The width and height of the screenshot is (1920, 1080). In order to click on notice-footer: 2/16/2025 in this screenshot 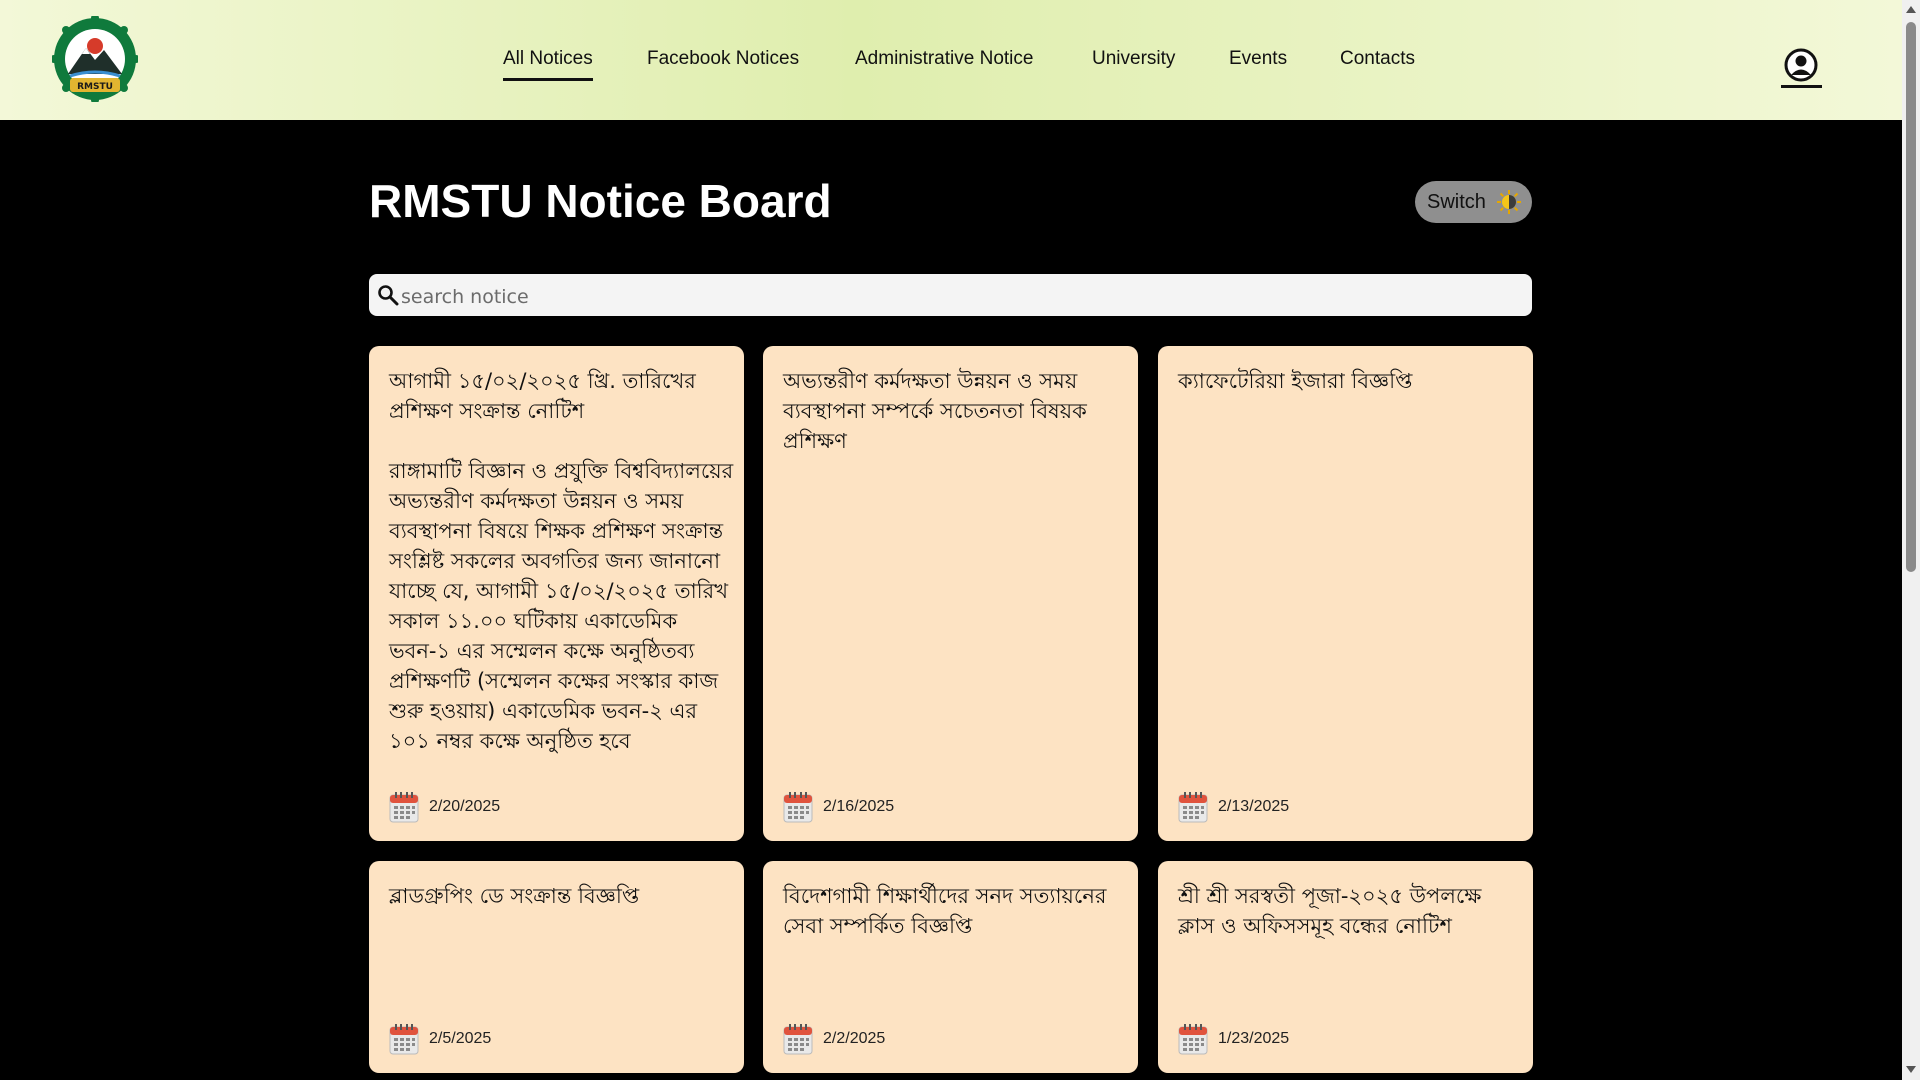, I will do `click(838, 807)`.